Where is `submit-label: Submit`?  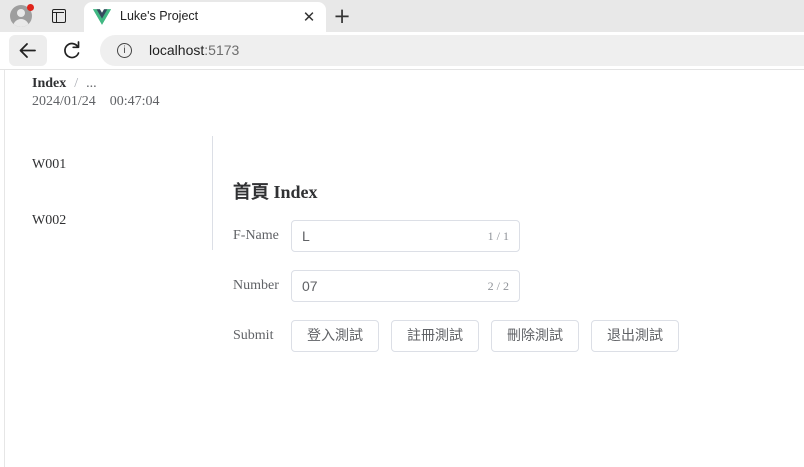 submit-label: Submit is located at coordinates (253, 335).